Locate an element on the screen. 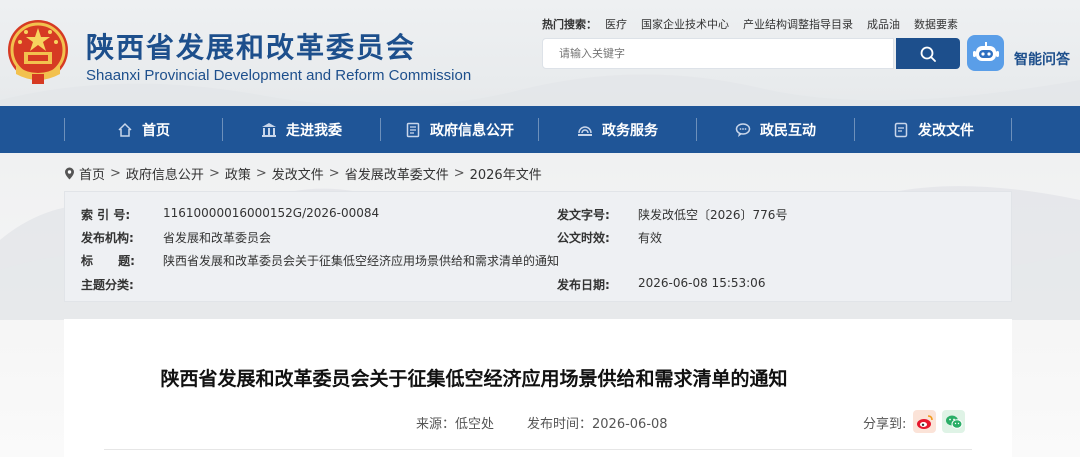 Image resolution: width=1080 pixels, height=457 pixels. date-label: 发布日期: is located at coordinates (583, 285).